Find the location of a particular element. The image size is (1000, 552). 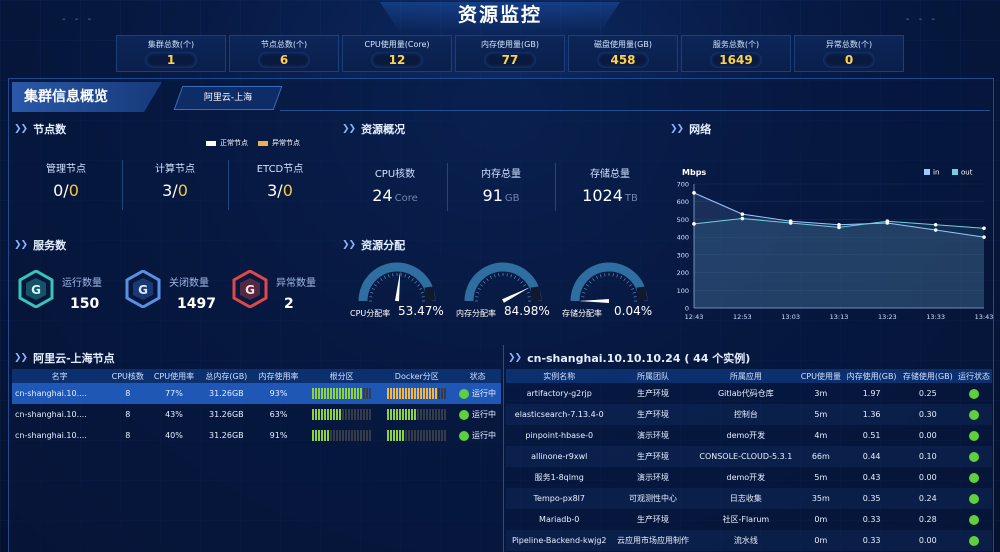

instance-name: allinone-r9xwl is located at coordinates (559, 456).